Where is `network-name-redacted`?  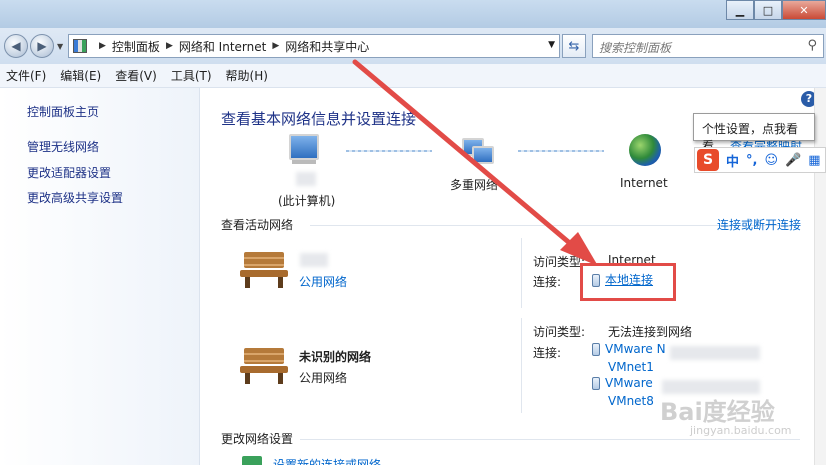 network-name-redacted is located at coordinates (314, 260).